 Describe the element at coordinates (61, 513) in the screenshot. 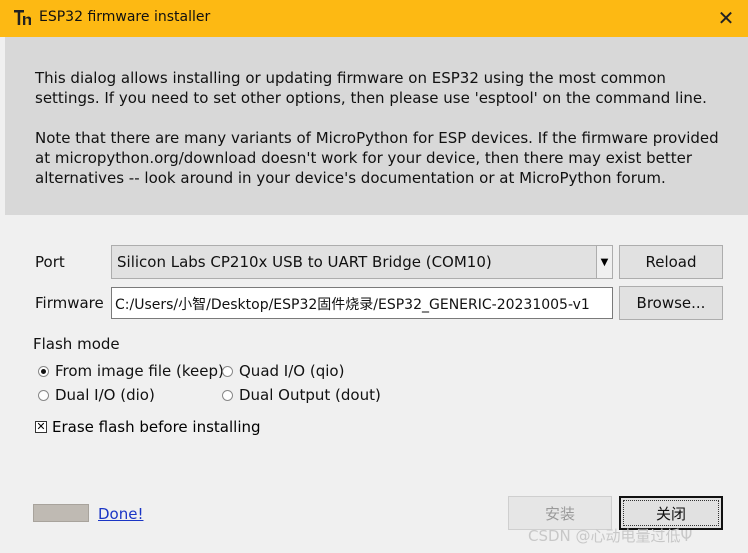

I see `progress-indicator` at that location.